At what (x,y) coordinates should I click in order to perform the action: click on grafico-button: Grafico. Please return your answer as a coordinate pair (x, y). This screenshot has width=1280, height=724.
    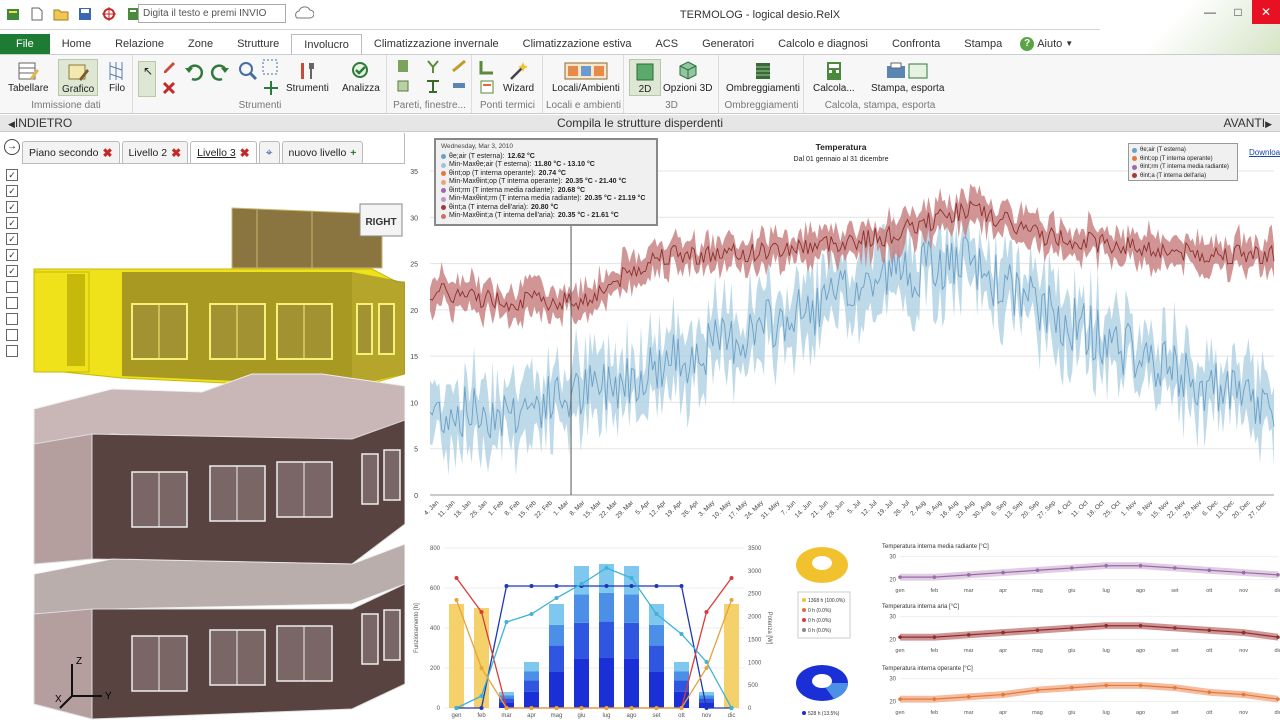
    Looking at the image, I should click on (78, 77).